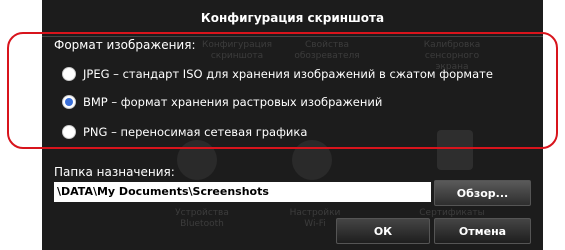 Image resolution: width=565 pixels, height=250 pixels. Describe the element at coordinates (69, 132) in the screenshot. I see `radio-png` at that location.